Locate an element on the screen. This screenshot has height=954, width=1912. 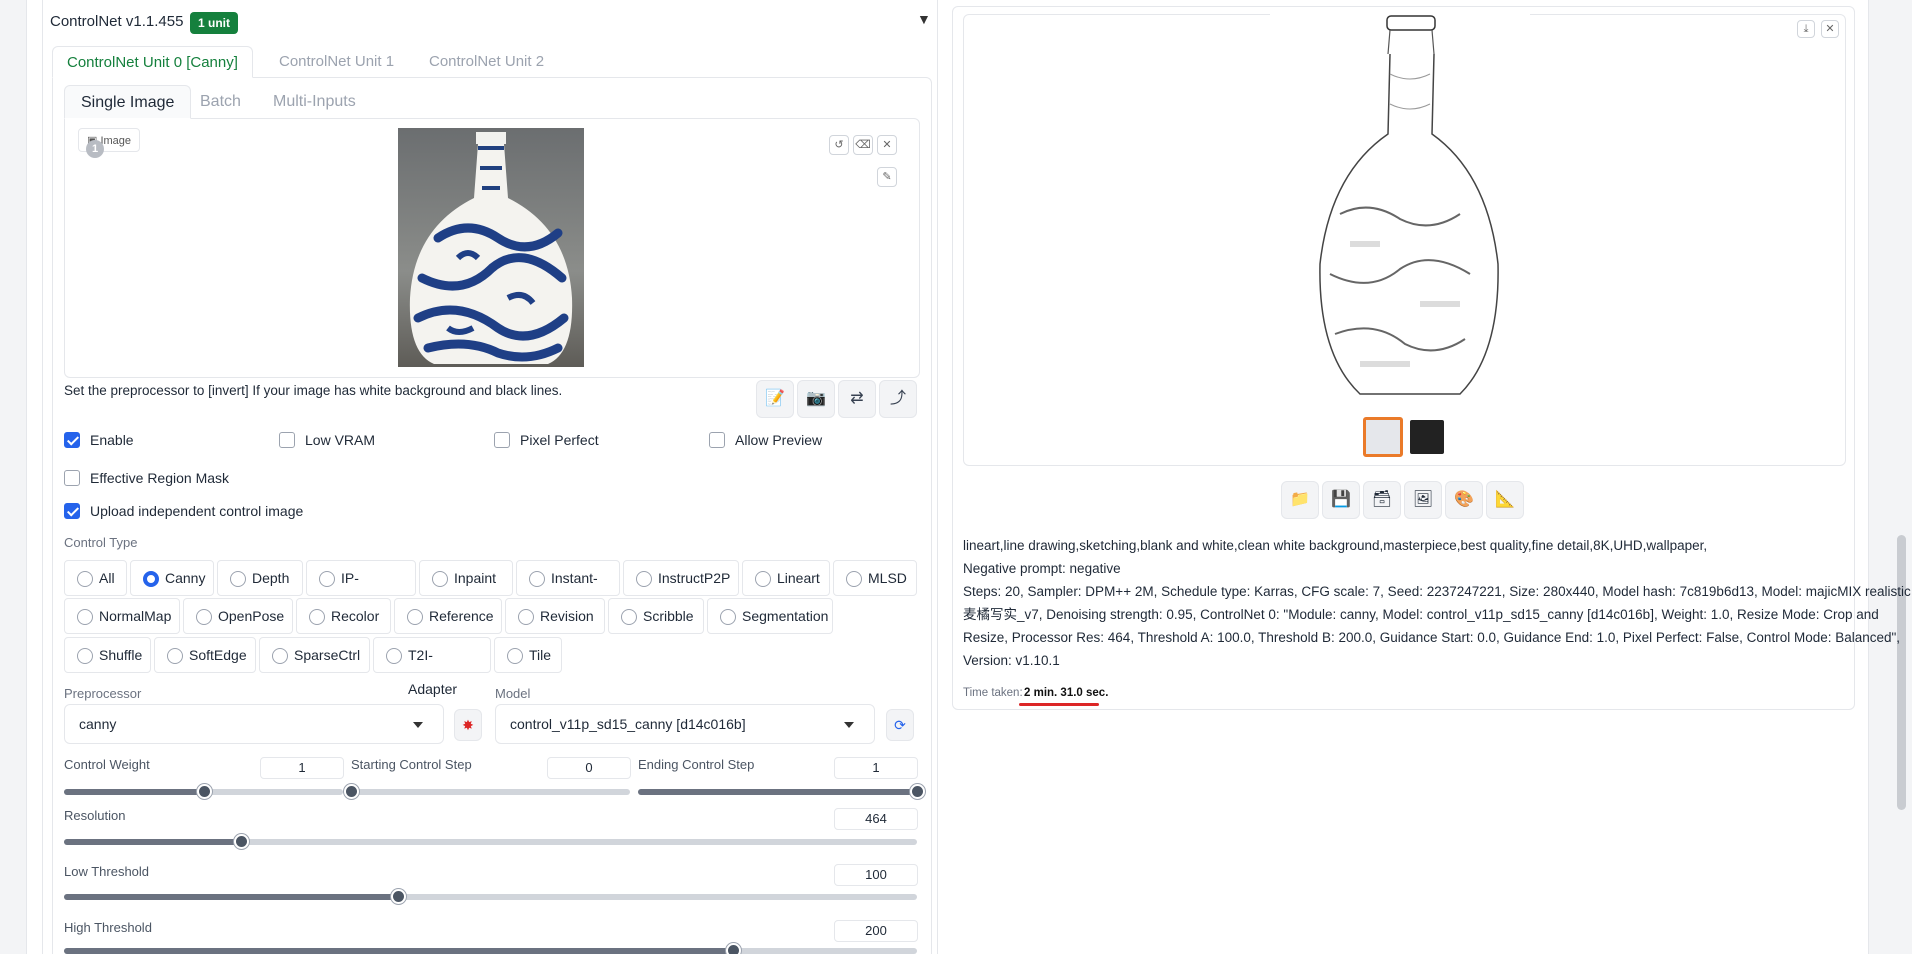
checkbox-pixel-perfect-box is located at coordinates (502, 440).